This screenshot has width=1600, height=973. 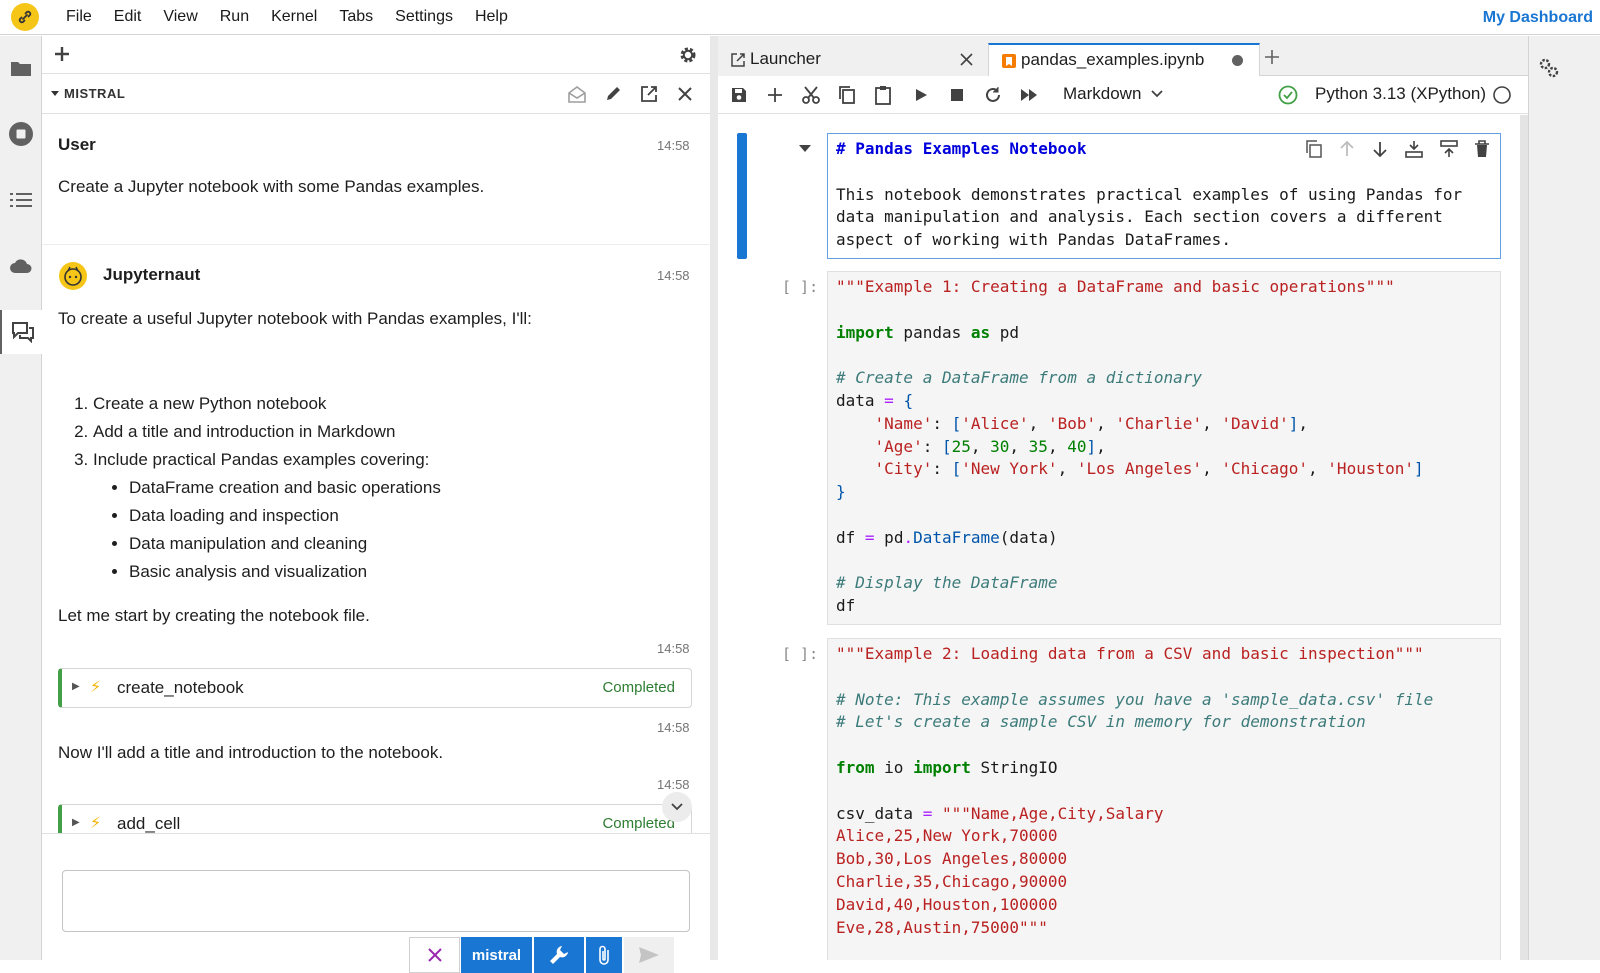 What do you see at coordinates (1237, 60) in the screenshot?
I see `unsaved-dot-icon` at bounding box center [1237, 60].